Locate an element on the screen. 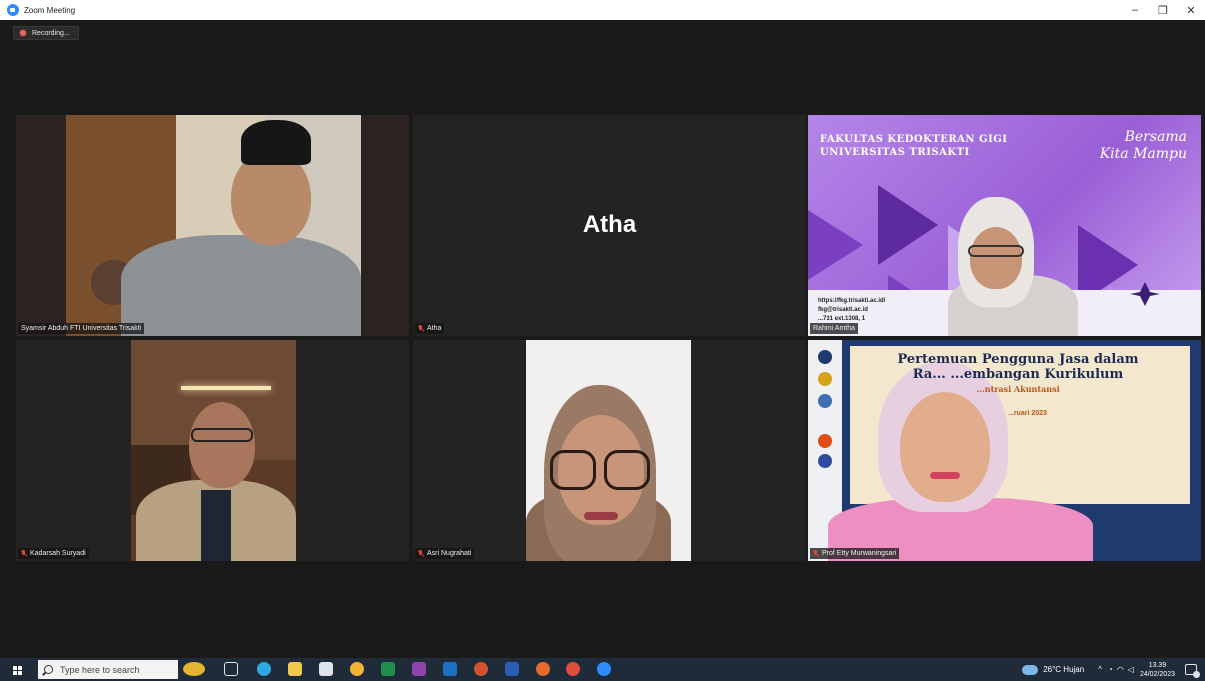 The width and height of the screenshot is (1205, 681). participant-name: Rahmi Amtha is located at coordinates (834, 328).